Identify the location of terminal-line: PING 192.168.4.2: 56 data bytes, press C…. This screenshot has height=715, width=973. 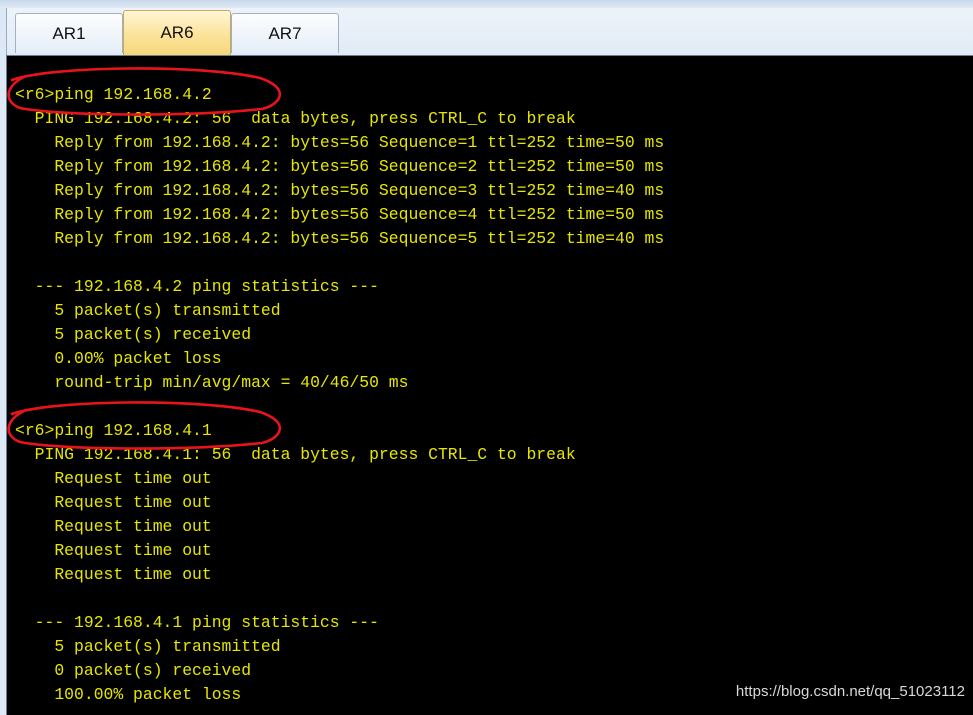
(295, 118).